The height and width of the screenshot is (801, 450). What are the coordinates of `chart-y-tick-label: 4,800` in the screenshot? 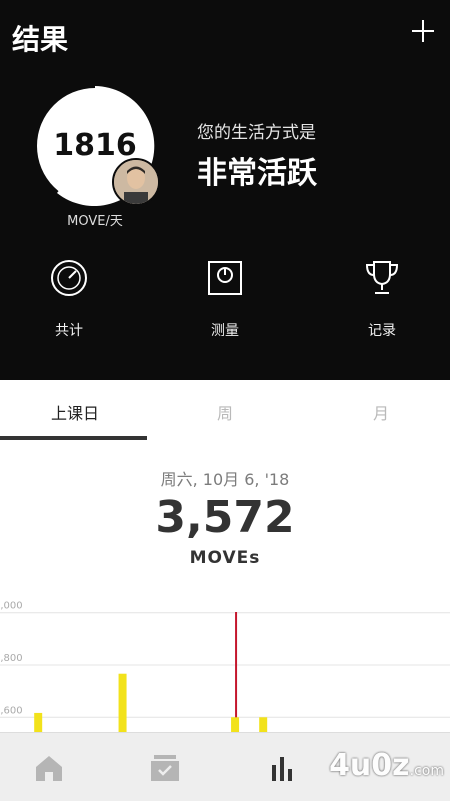 It's located at (11, 658).